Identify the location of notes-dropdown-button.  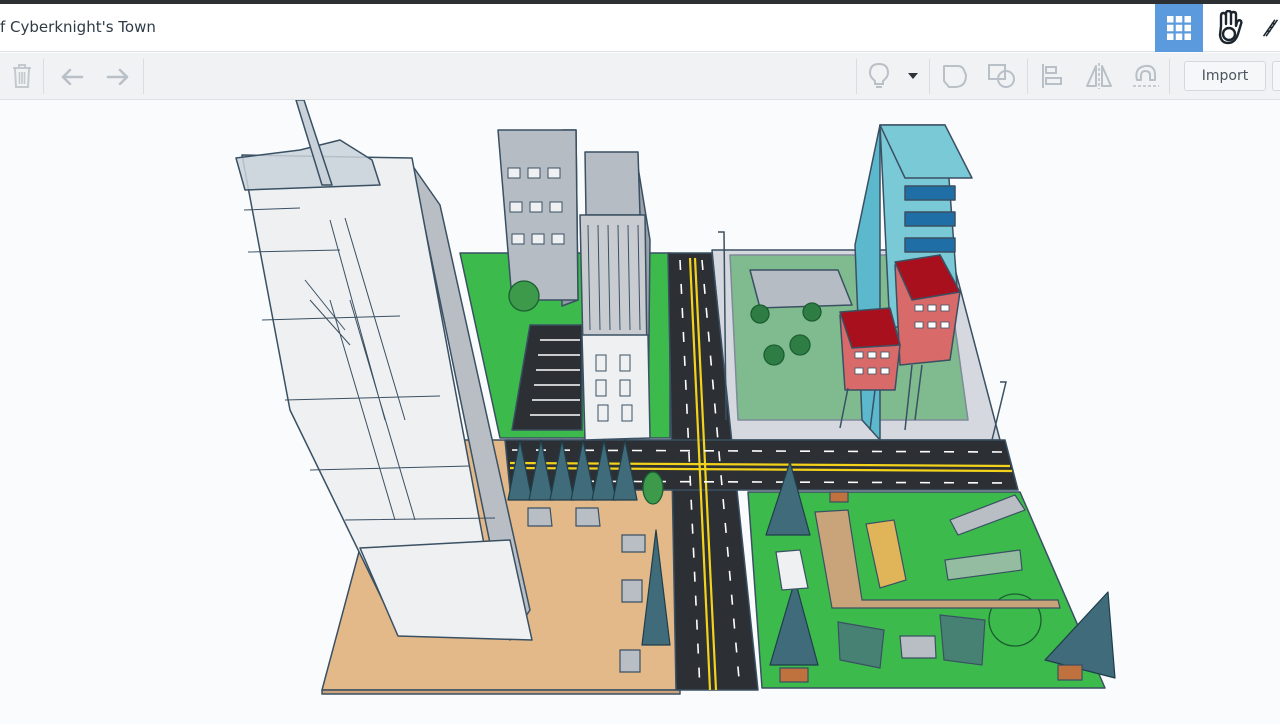
(913, 76).